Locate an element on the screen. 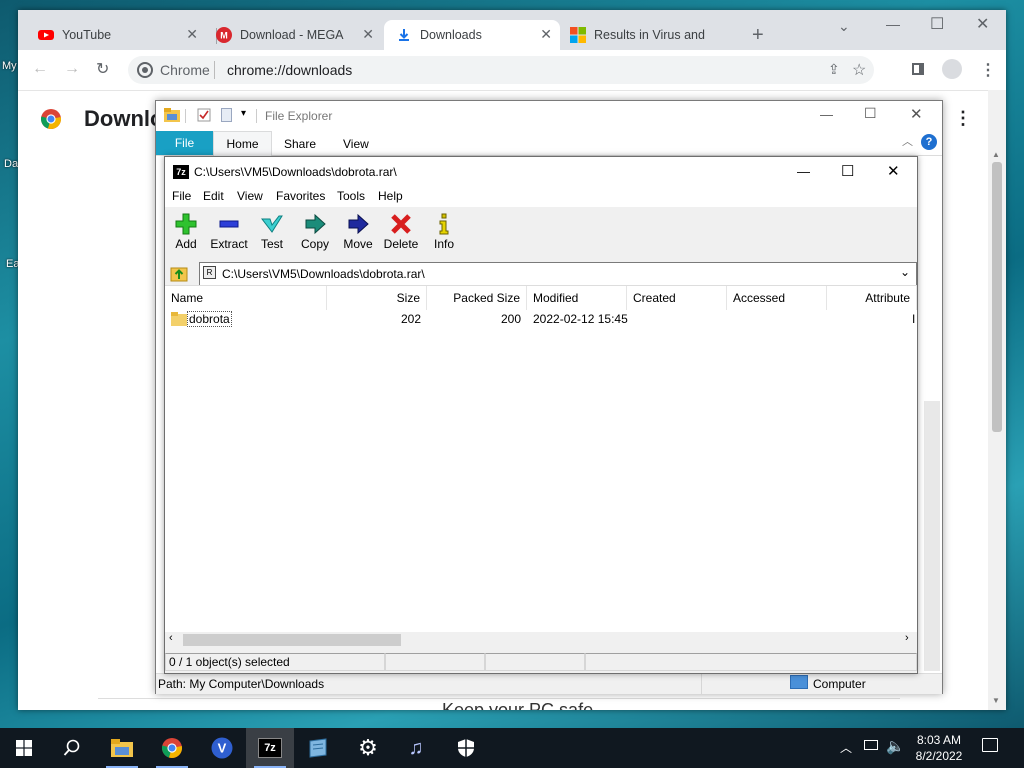 Image resolution: width=1024 pixels, height=768 pixels. help-icon: ? is located at coordinates (929, 142).